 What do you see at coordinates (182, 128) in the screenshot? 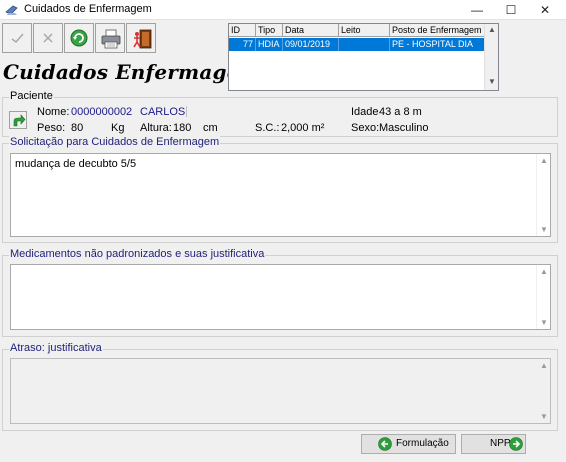
I see `height-value: 180` at bounding box center [182, 128].